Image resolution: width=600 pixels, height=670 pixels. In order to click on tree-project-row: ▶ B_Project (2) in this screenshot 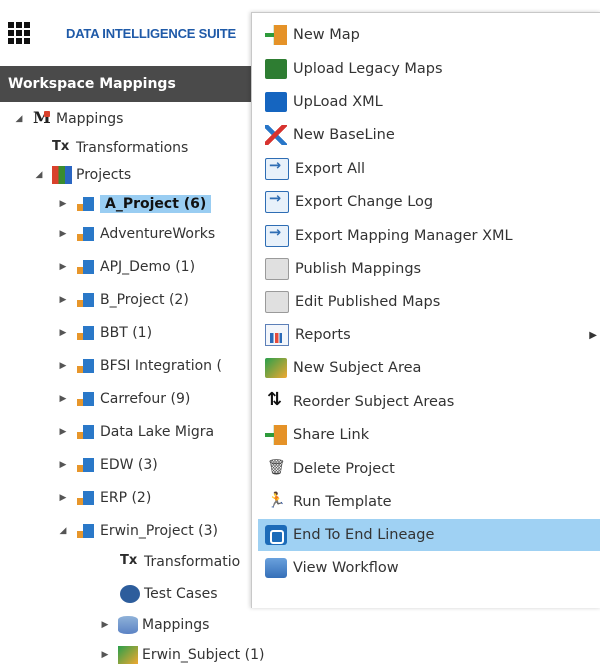, I will do `click(123, 300)`.